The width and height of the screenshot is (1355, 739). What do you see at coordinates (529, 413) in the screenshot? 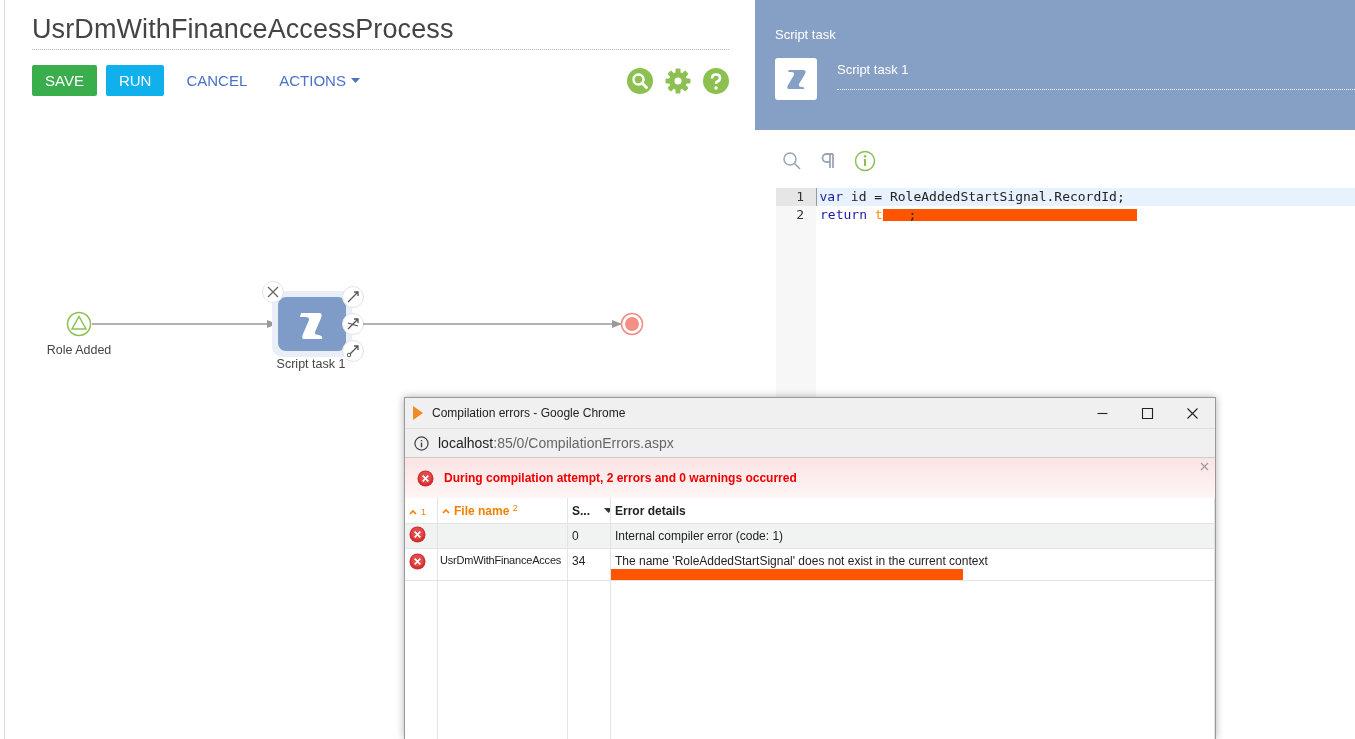
I see `window-title: Compilation errors - Google Chrome` at bounding box center [529, 413].